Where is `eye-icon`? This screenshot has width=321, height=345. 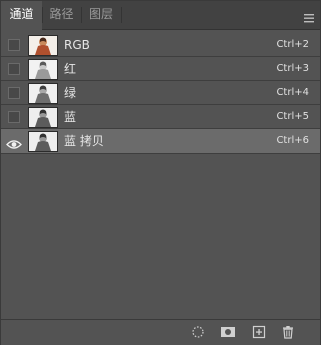 eye-icon is located at coordinates (14, 142).